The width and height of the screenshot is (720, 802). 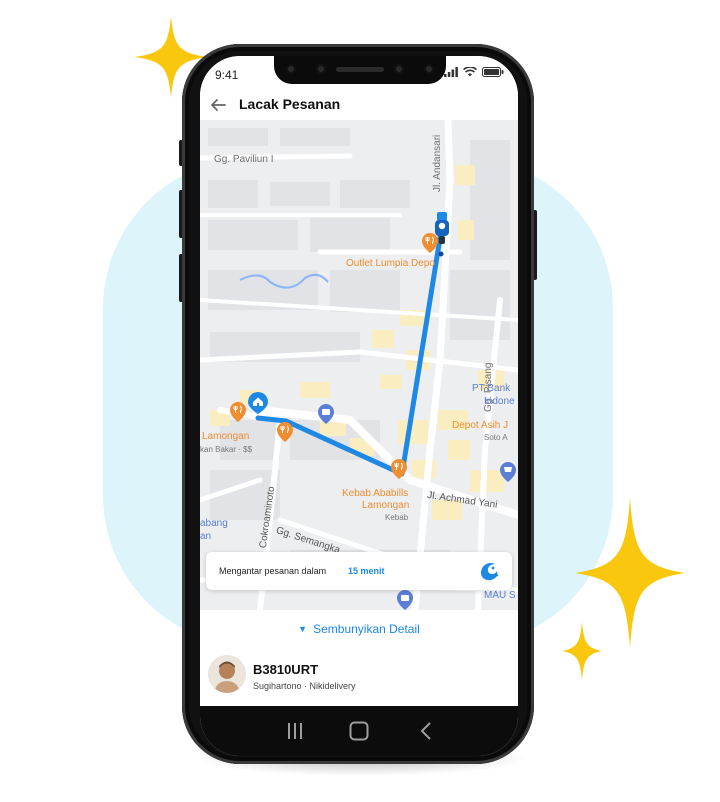 I want to click on hide-detail-label: Sembunyikan Detail, so click(x=366, y=629).